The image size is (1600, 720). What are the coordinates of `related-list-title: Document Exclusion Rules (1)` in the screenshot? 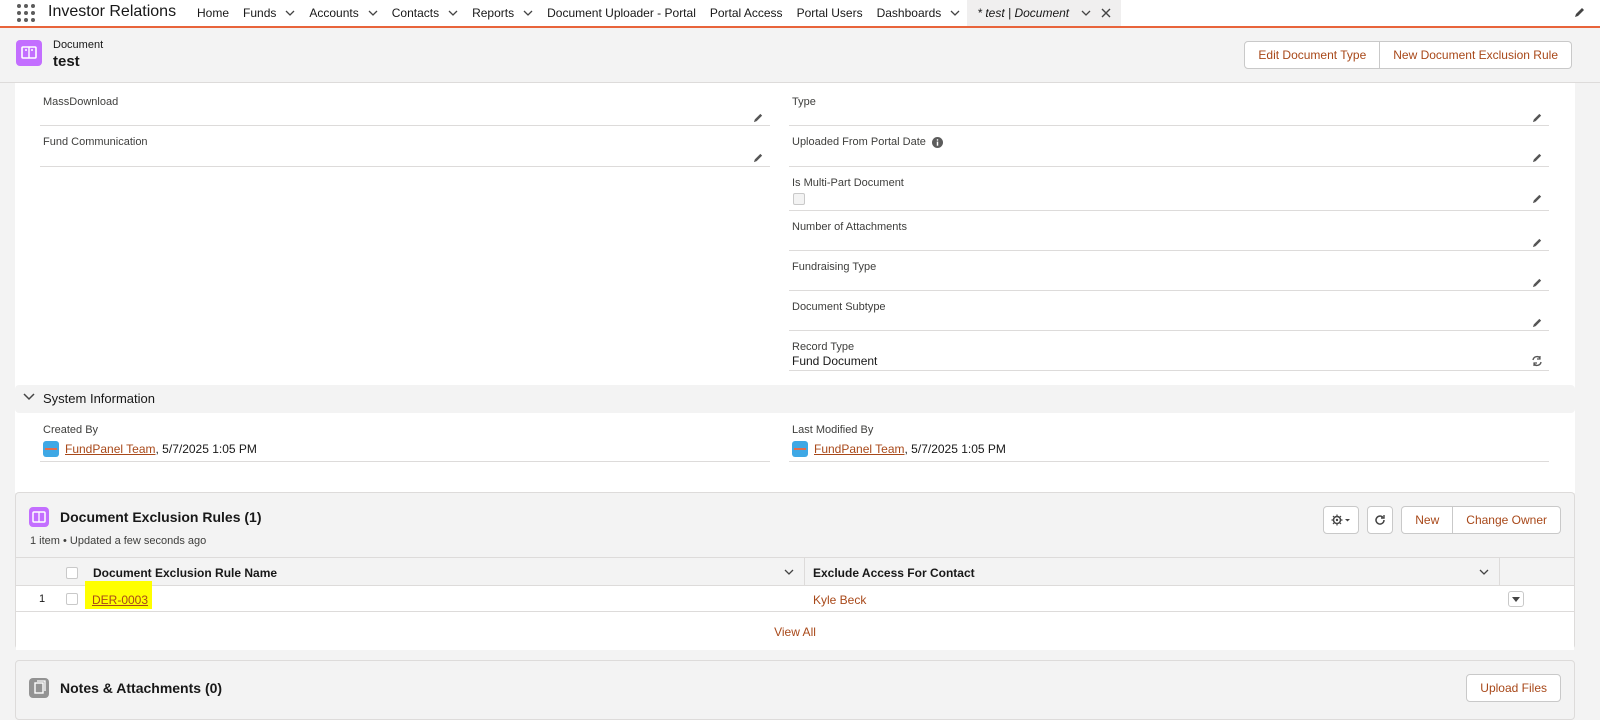 It's located at (160, 517).